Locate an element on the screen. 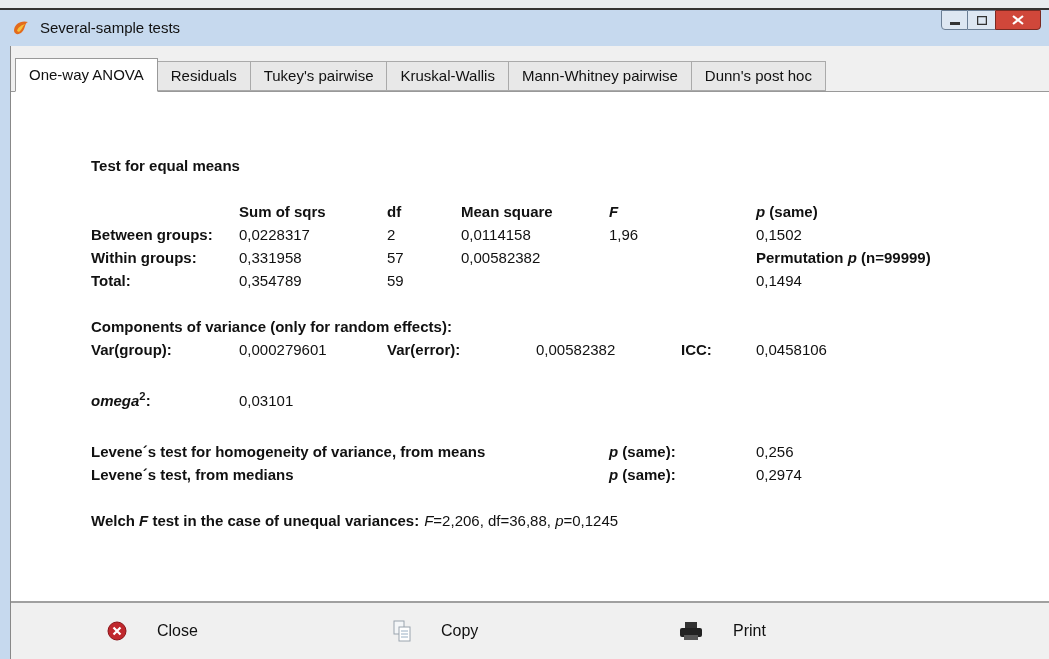 The height and width of the screenshot is (659, 1049). column-header: p (same) is located at coordinates (787, 211).